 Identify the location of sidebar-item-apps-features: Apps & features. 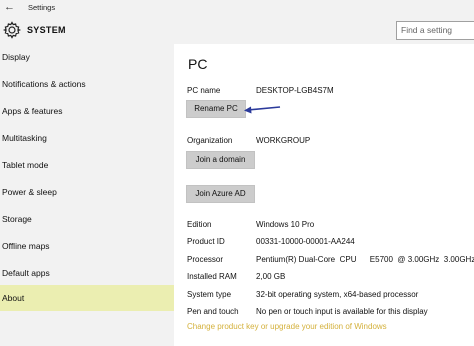
(87, 111).